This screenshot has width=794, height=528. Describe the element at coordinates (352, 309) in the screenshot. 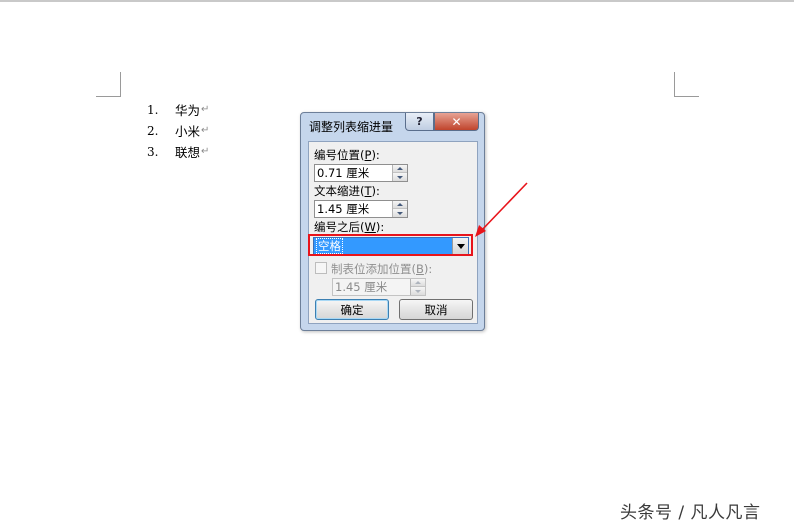

I see `ok-button: 确定` at that location.